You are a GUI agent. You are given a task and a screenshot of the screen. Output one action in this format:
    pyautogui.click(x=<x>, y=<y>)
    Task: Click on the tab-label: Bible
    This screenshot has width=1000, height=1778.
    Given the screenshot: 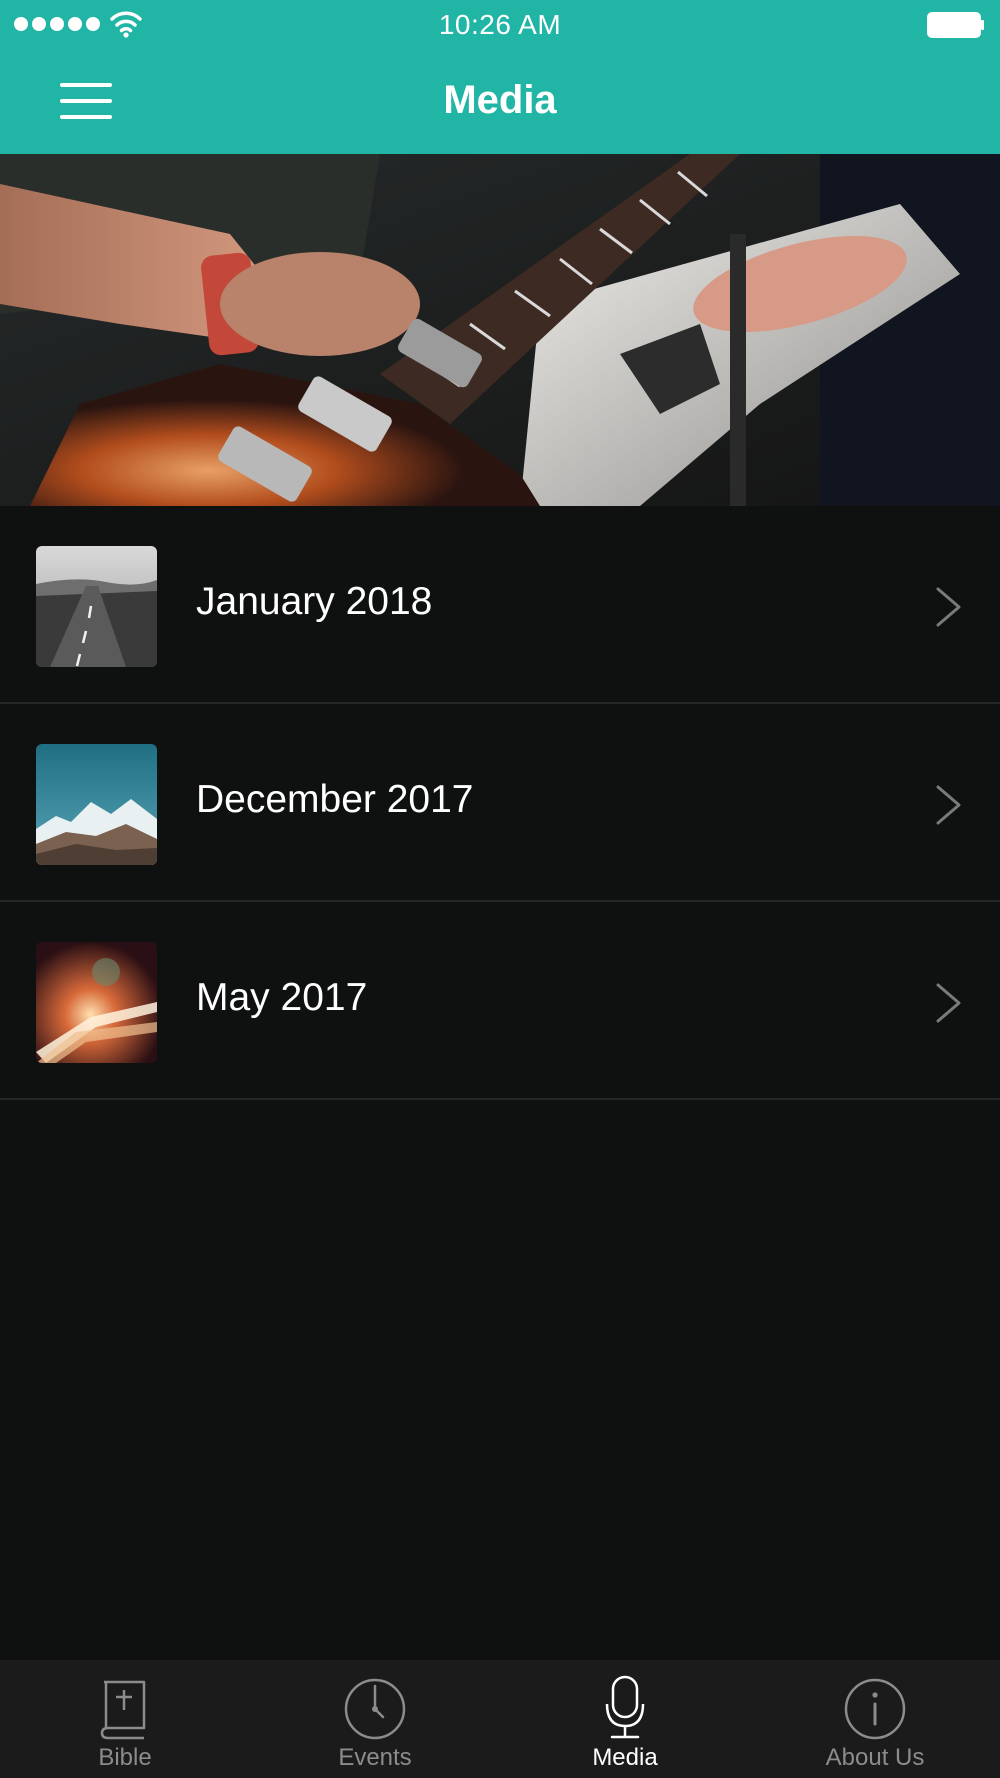 What is the action you would take?
    pyautogui.click(x=125, y=1757)
    